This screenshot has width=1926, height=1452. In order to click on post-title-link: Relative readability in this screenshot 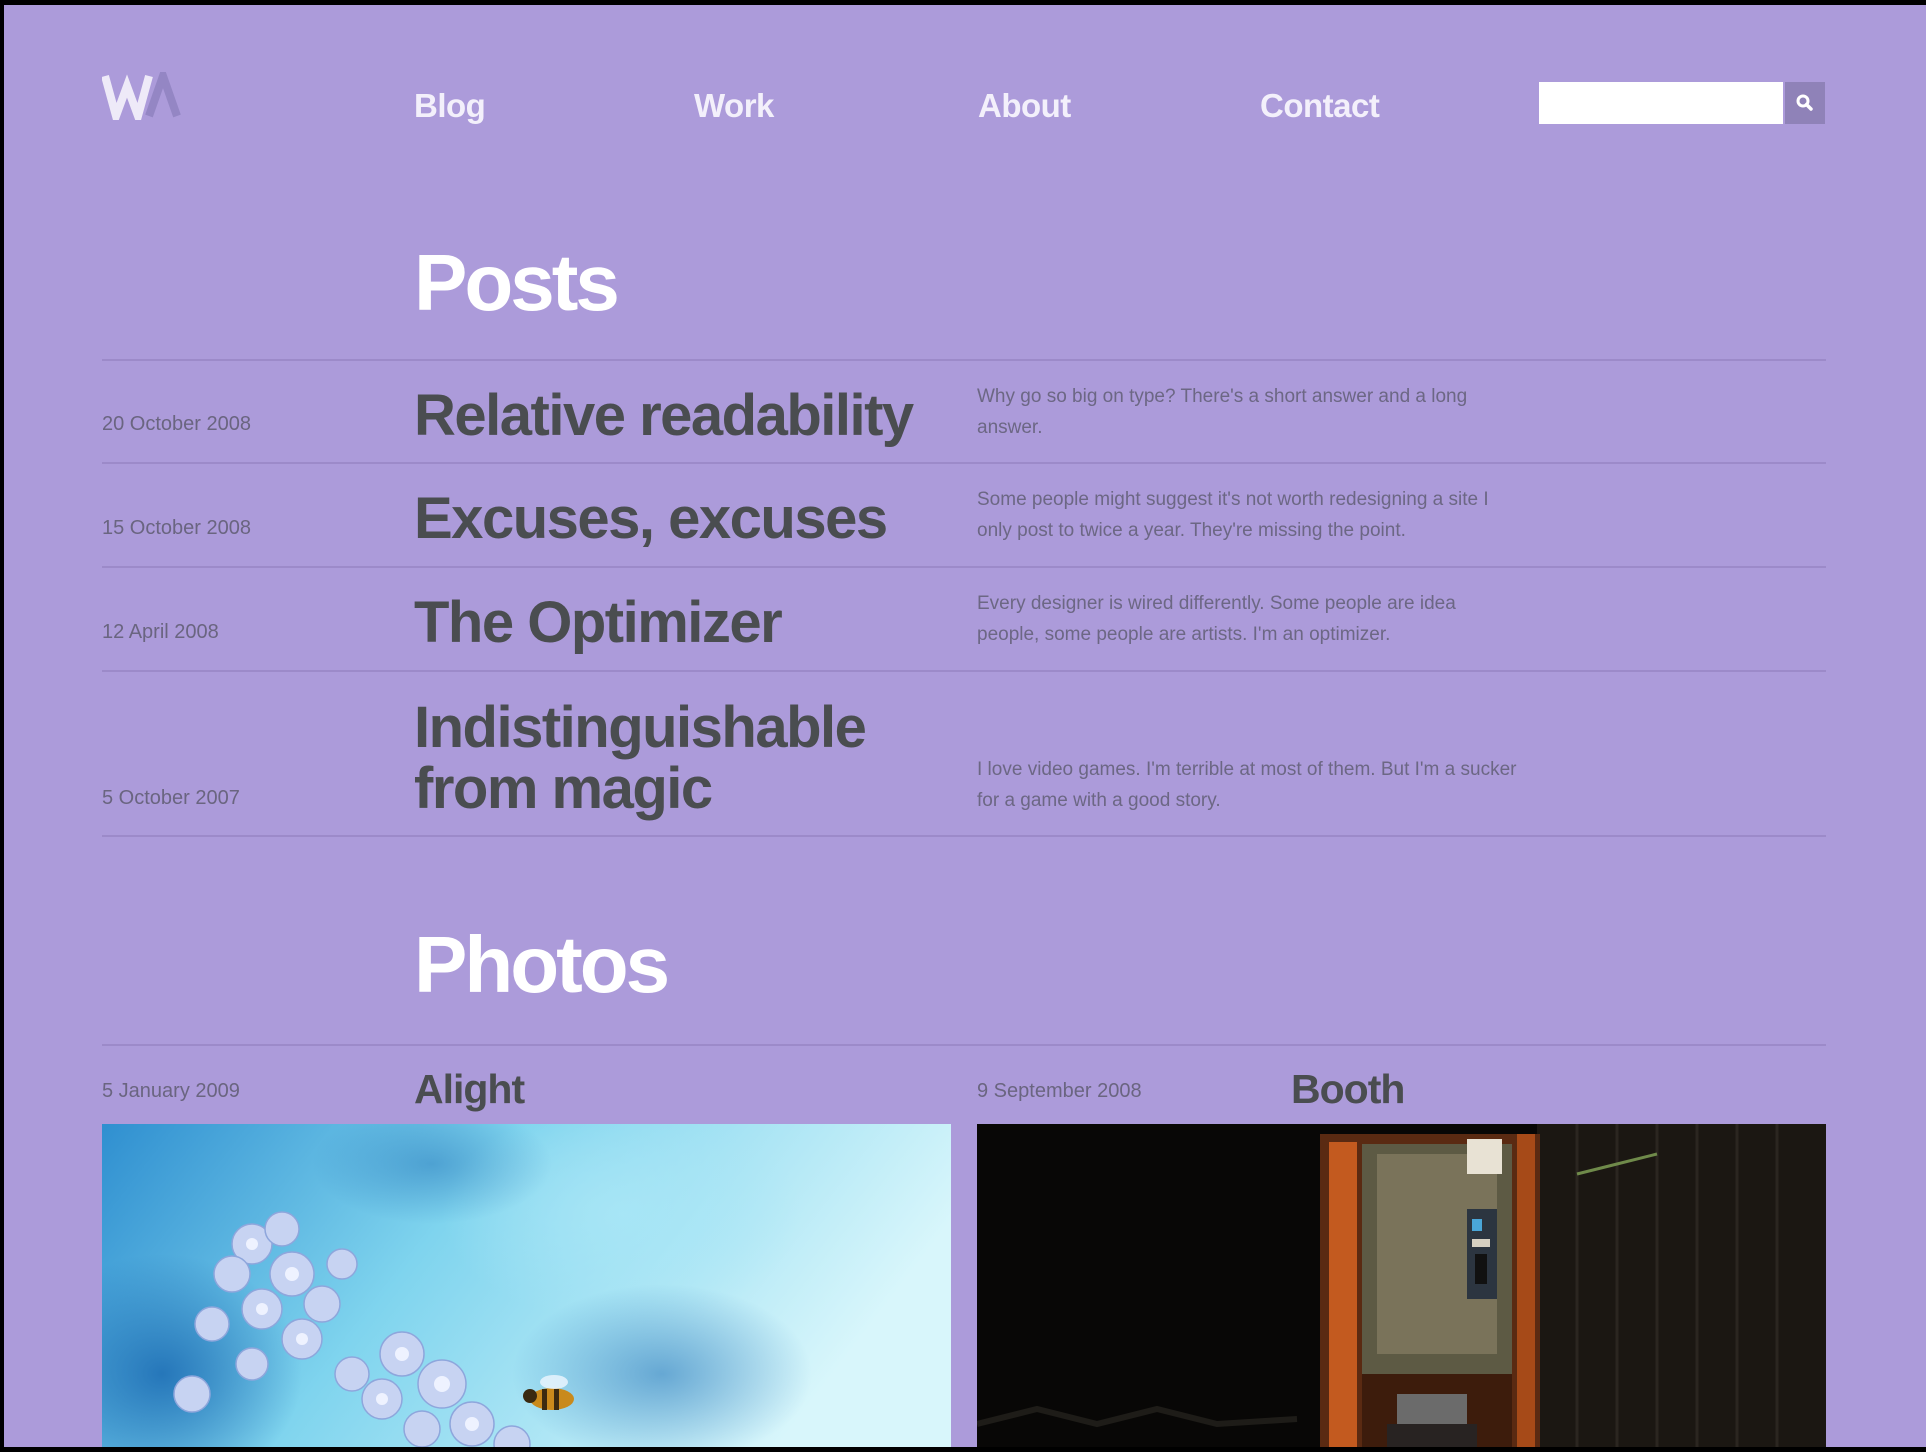, I will do `click(664, 415)`.